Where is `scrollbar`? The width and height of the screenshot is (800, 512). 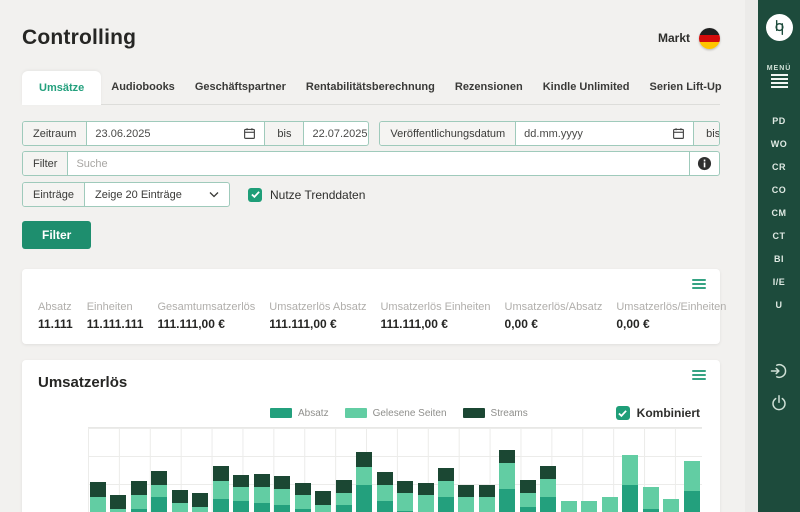
scrollbar is located at coordinates (751, 256).